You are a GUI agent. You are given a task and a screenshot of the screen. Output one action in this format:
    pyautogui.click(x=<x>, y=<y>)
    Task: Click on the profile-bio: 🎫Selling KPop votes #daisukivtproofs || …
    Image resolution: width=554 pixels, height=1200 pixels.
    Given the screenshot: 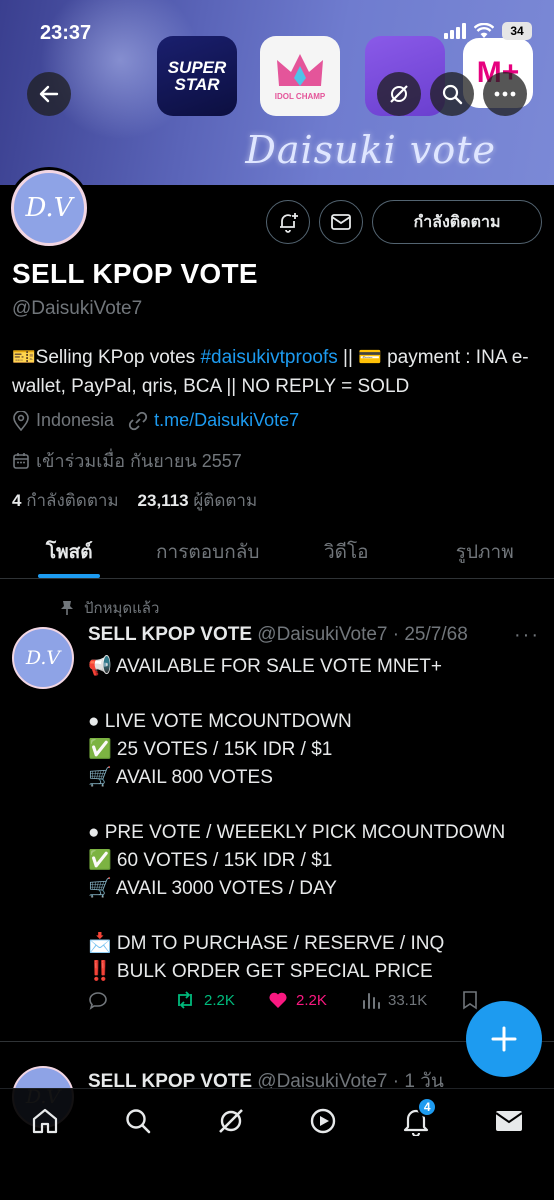 What is the action you would take?
    pyautogui.click(x=270, y=372)
    